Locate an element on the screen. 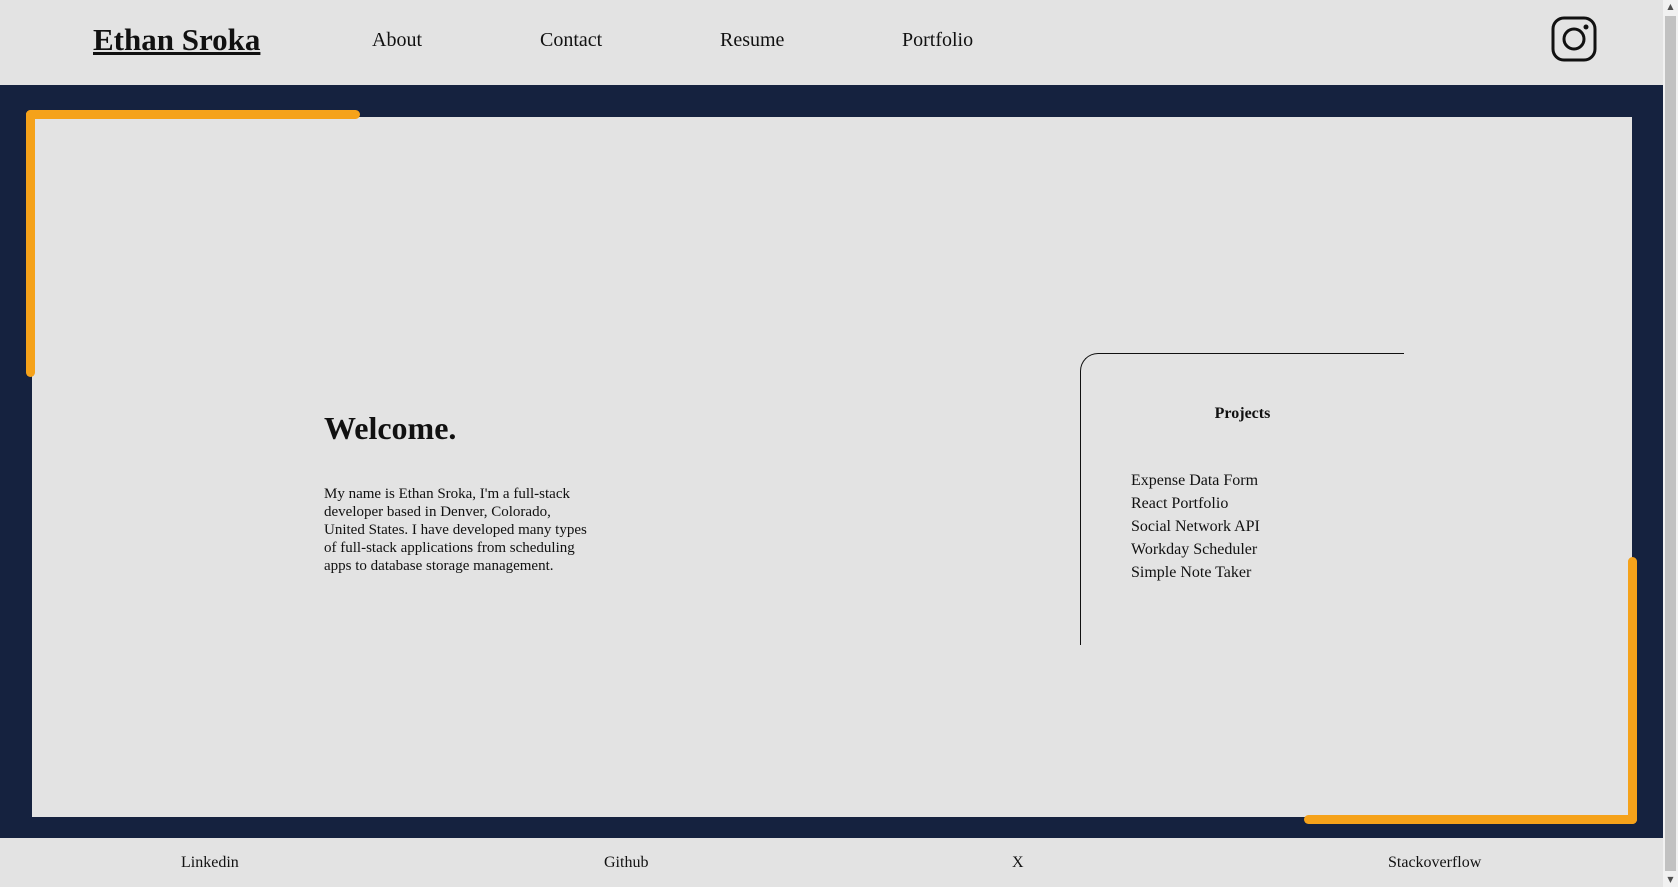 The height and width of the screenshot is (887, 1678). footer-stackoverflow-link: Stackoverflow is located at coordinates (1434, 863).